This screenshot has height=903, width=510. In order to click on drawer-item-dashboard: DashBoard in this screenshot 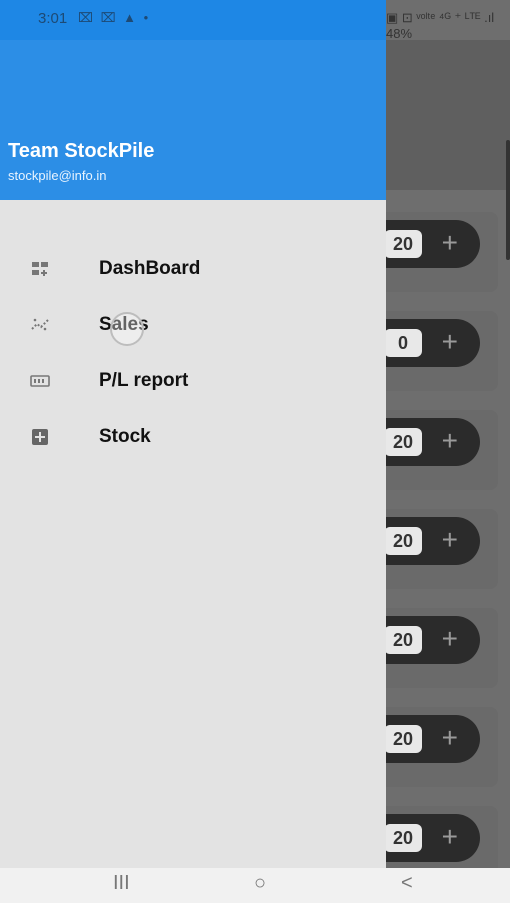, I will do `click(193, 271)`.